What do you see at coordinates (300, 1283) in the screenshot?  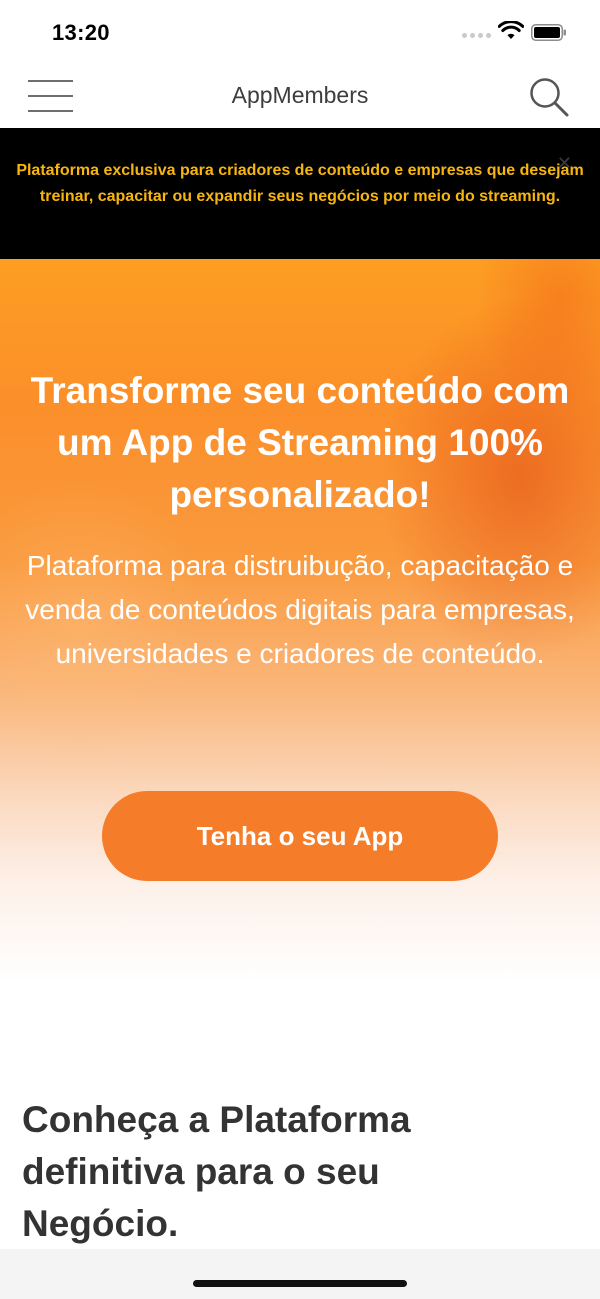 I see `home-indicator` at bounding box center [300, 1283].